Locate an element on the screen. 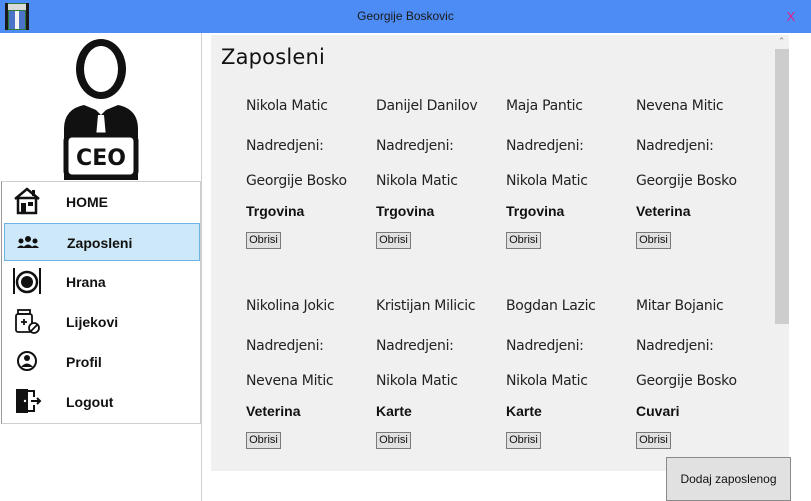 The width and height of the screenshot is (811, 501). employee-name: Mitar Bojanic is located at coordinates (680, 306).